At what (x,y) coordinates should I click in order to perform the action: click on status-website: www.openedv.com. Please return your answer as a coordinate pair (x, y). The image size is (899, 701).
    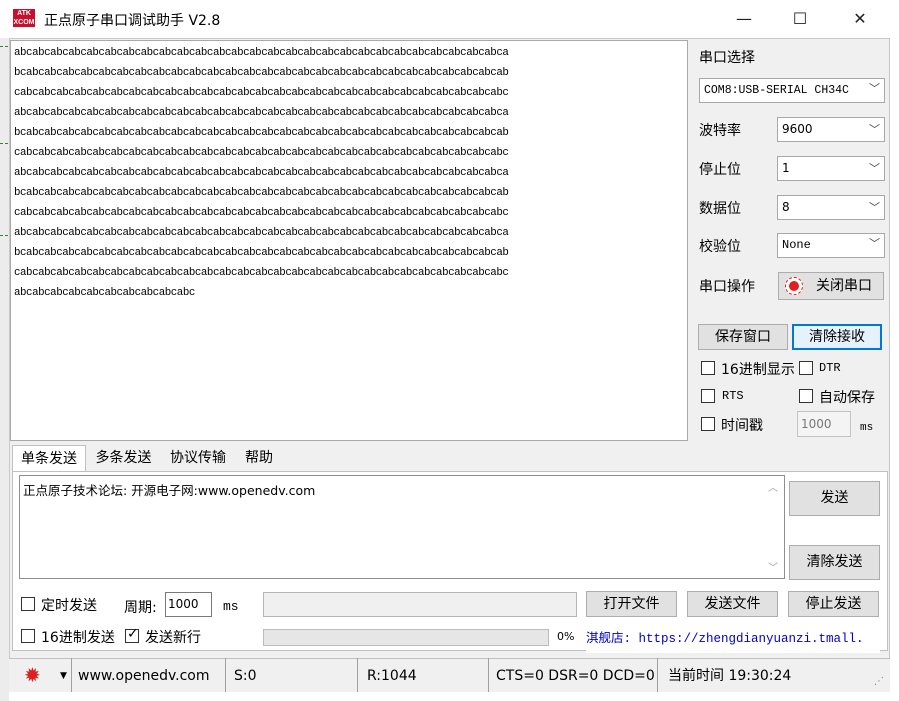
    Looking at the image, I should click on (151, 675).